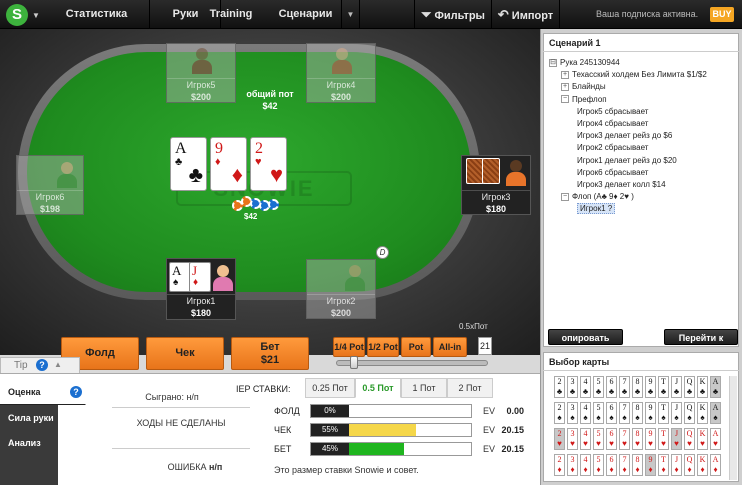  Describe the element at coordinates (42, 365) in the screenshot. I see `tip-help-icon: ?` at that location.